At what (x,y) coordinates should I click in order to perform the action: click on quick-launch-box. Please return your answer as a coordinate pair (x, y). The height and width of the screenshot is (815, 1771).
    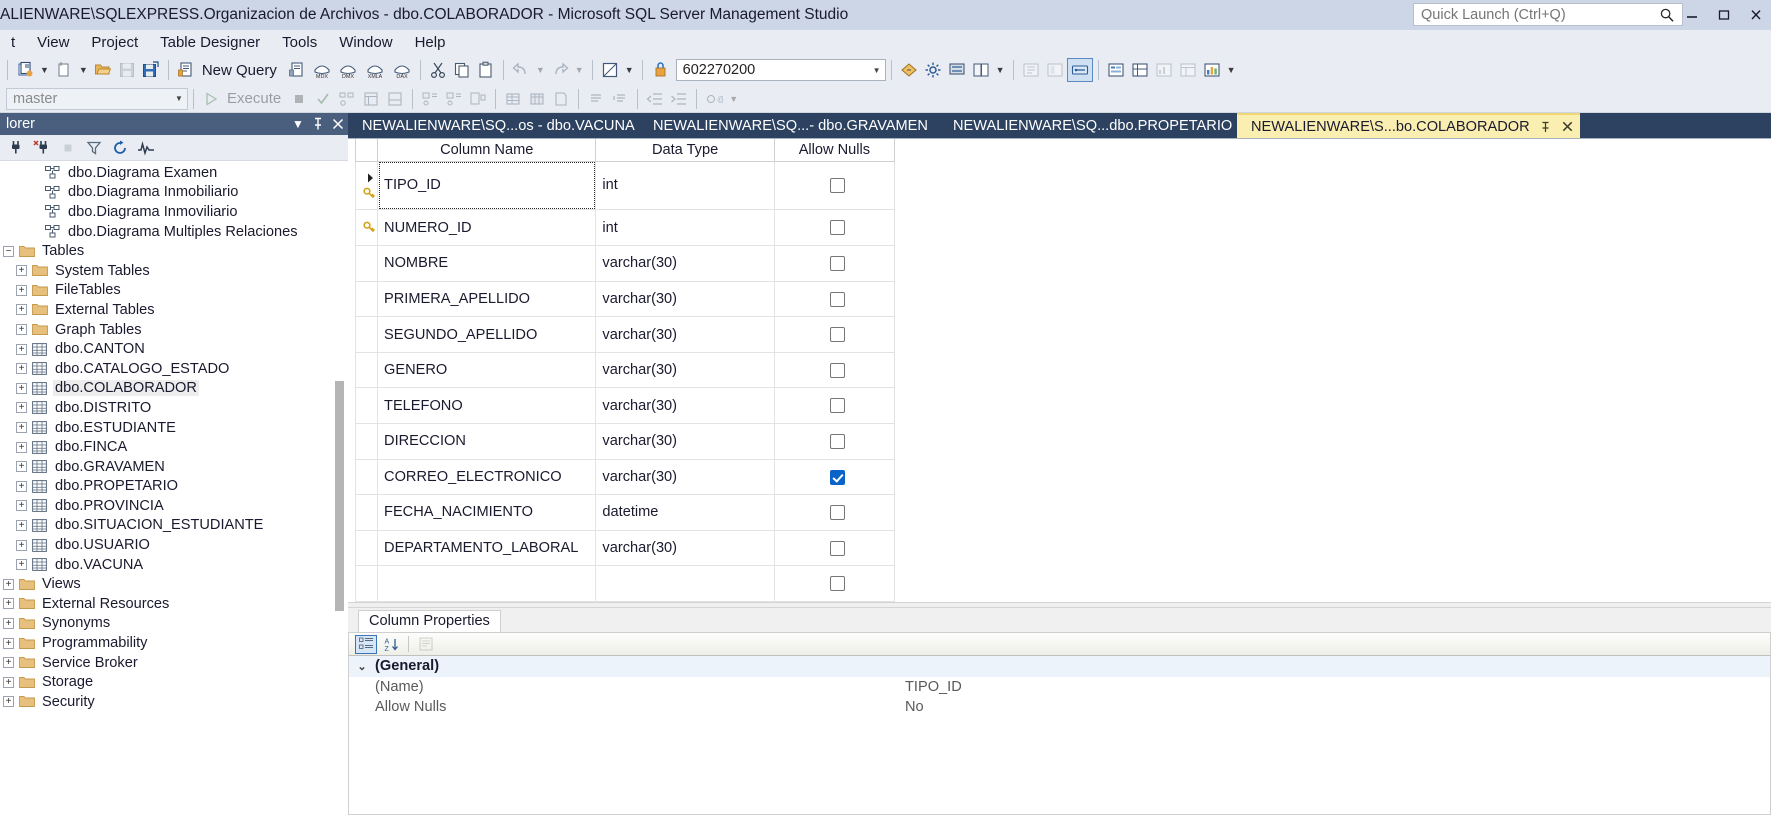
    Looking at the image, I should click on (1548, 14).